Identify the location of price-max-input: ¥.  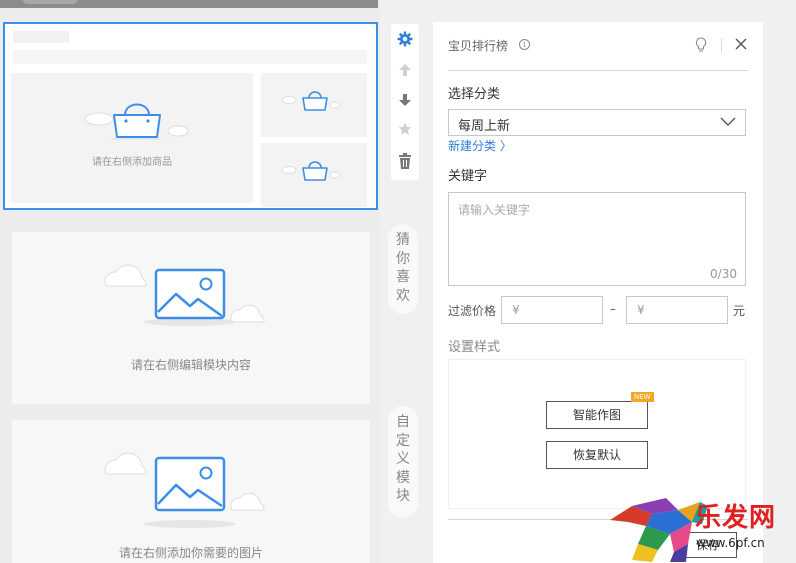
(677, 310).